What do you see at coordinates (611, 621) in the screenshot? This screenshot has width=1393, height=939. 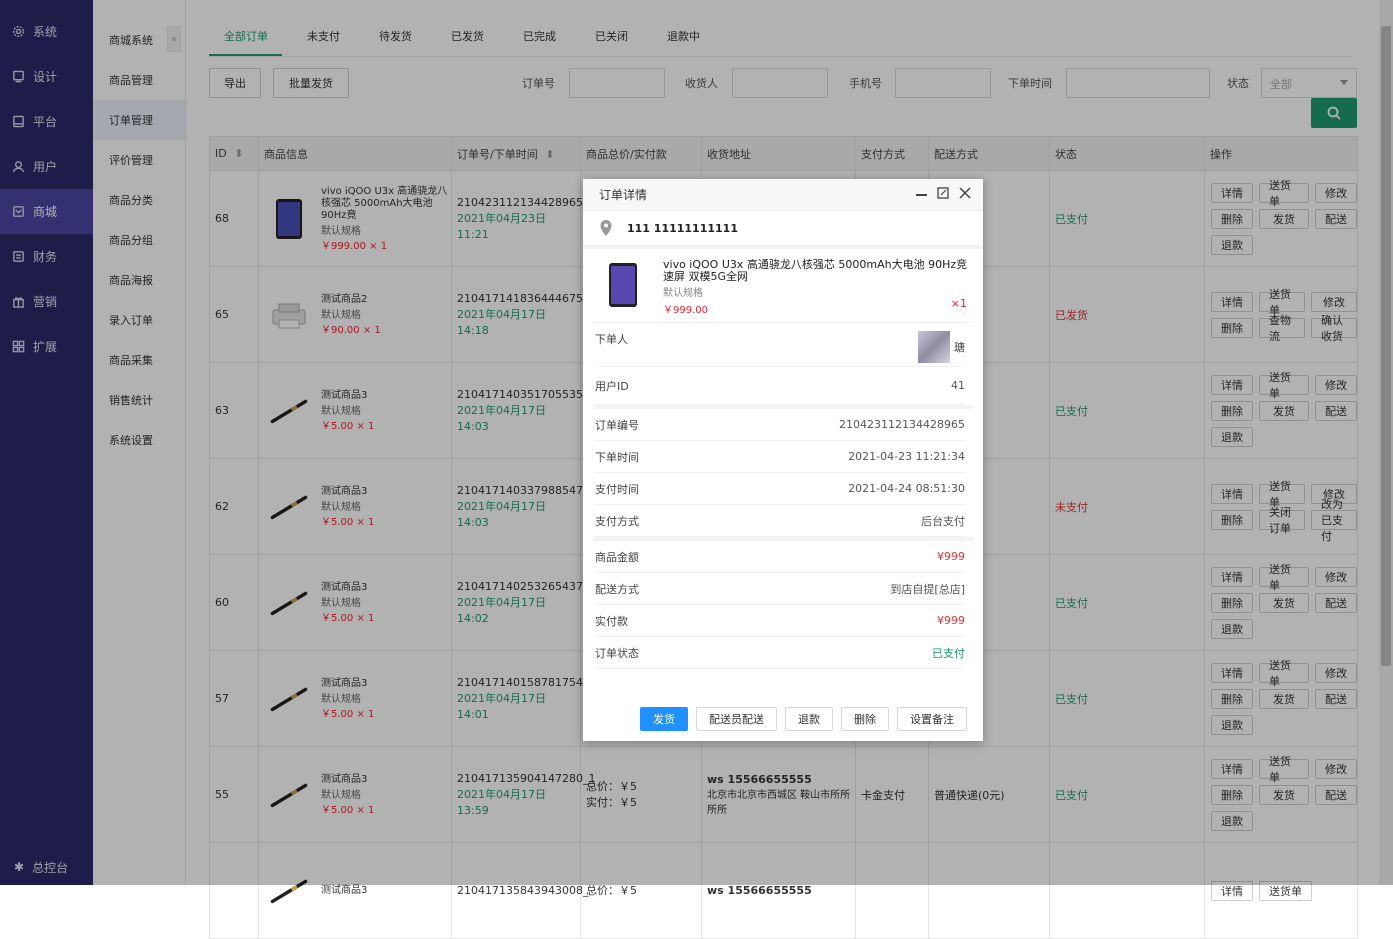 I see `detail-label: 实付款` at bounding box center [611, 621].